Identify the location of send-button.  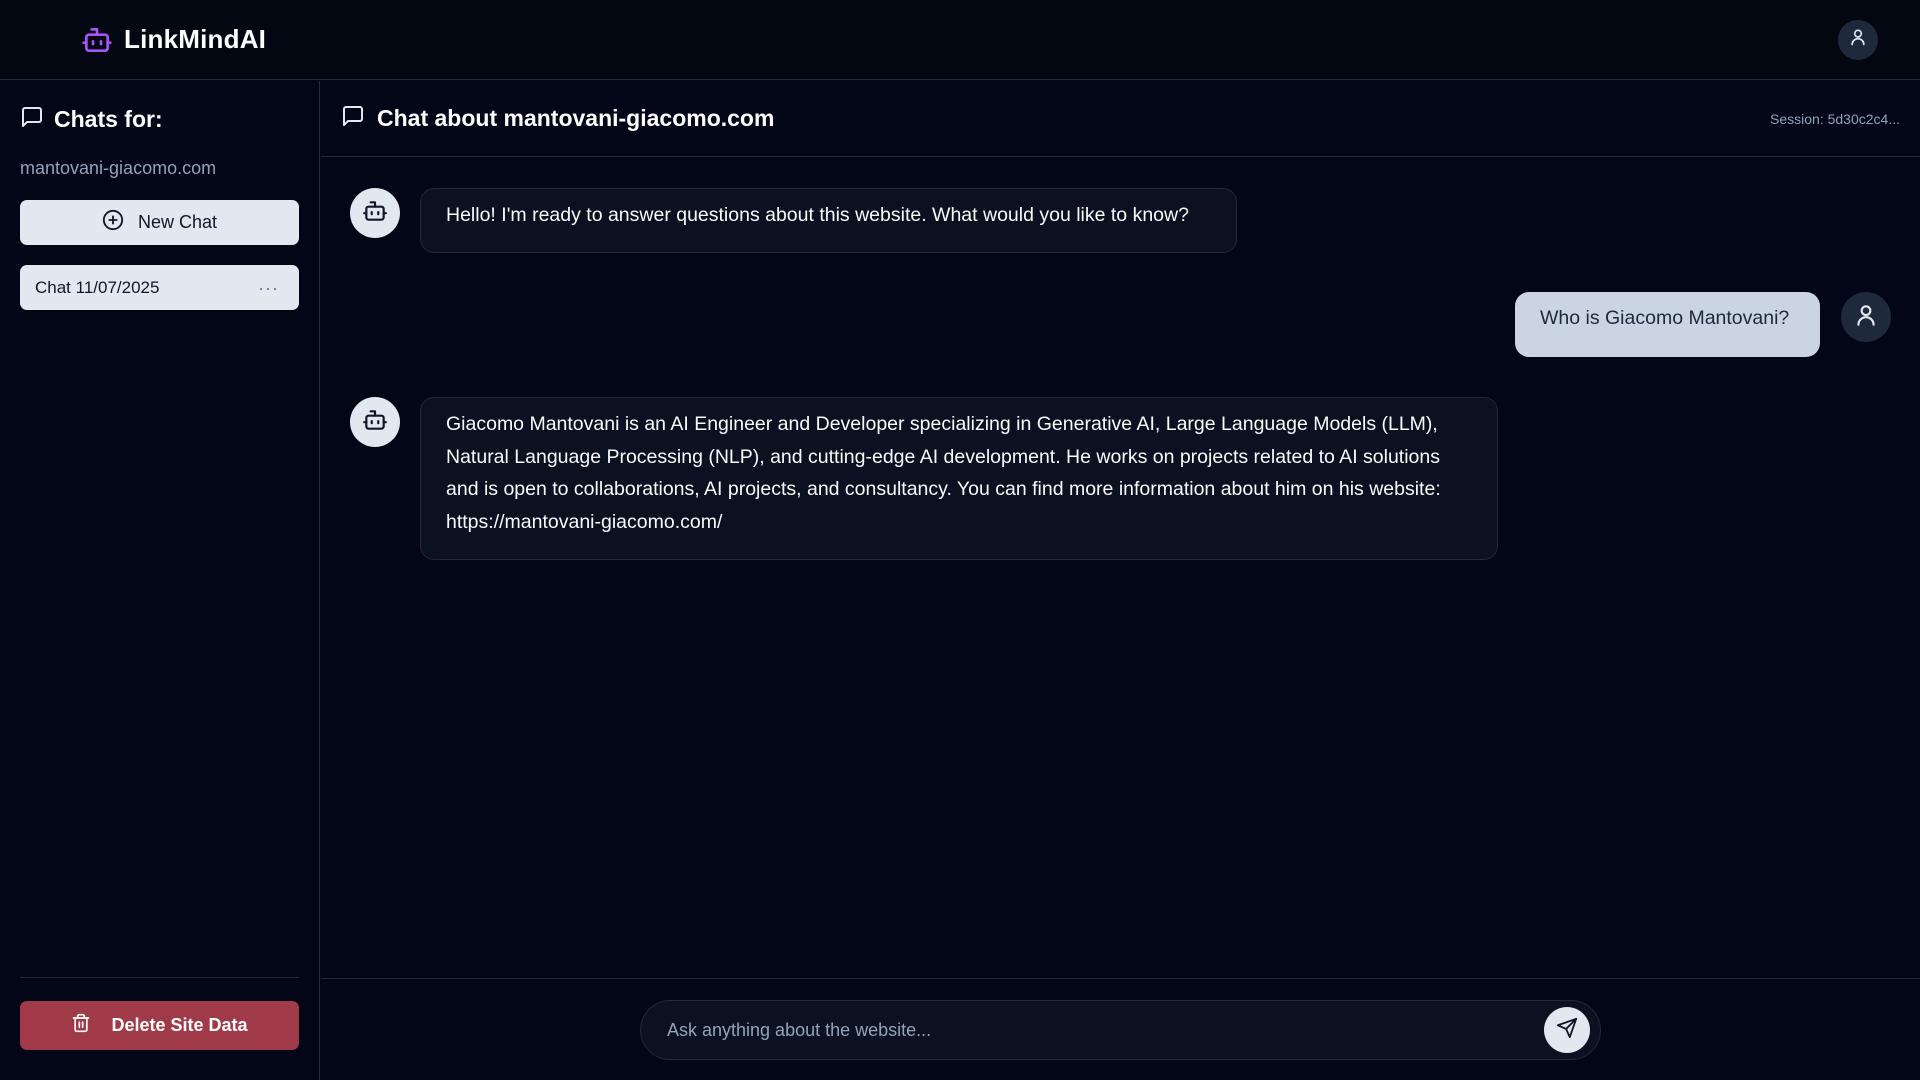
(1567, 1030).